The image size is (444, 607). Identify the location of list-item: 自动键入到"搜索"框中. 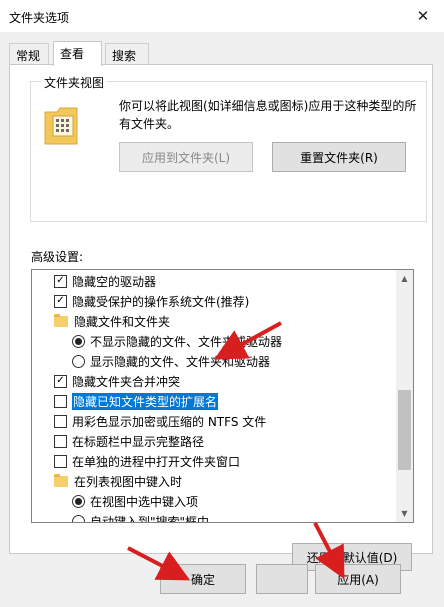
(141, 517).